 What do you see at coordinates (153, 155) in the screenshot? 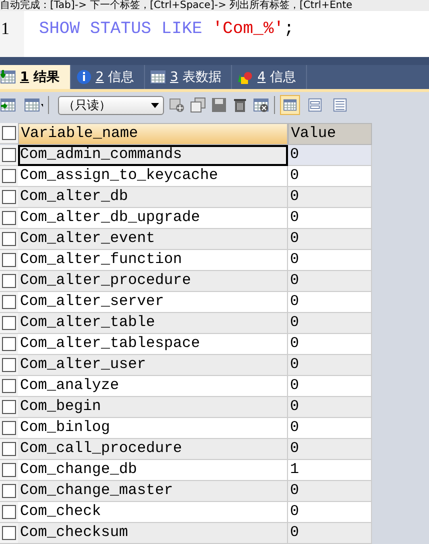
I see `table-cell: Com_admin_commands` at bounding box center [153, 155].